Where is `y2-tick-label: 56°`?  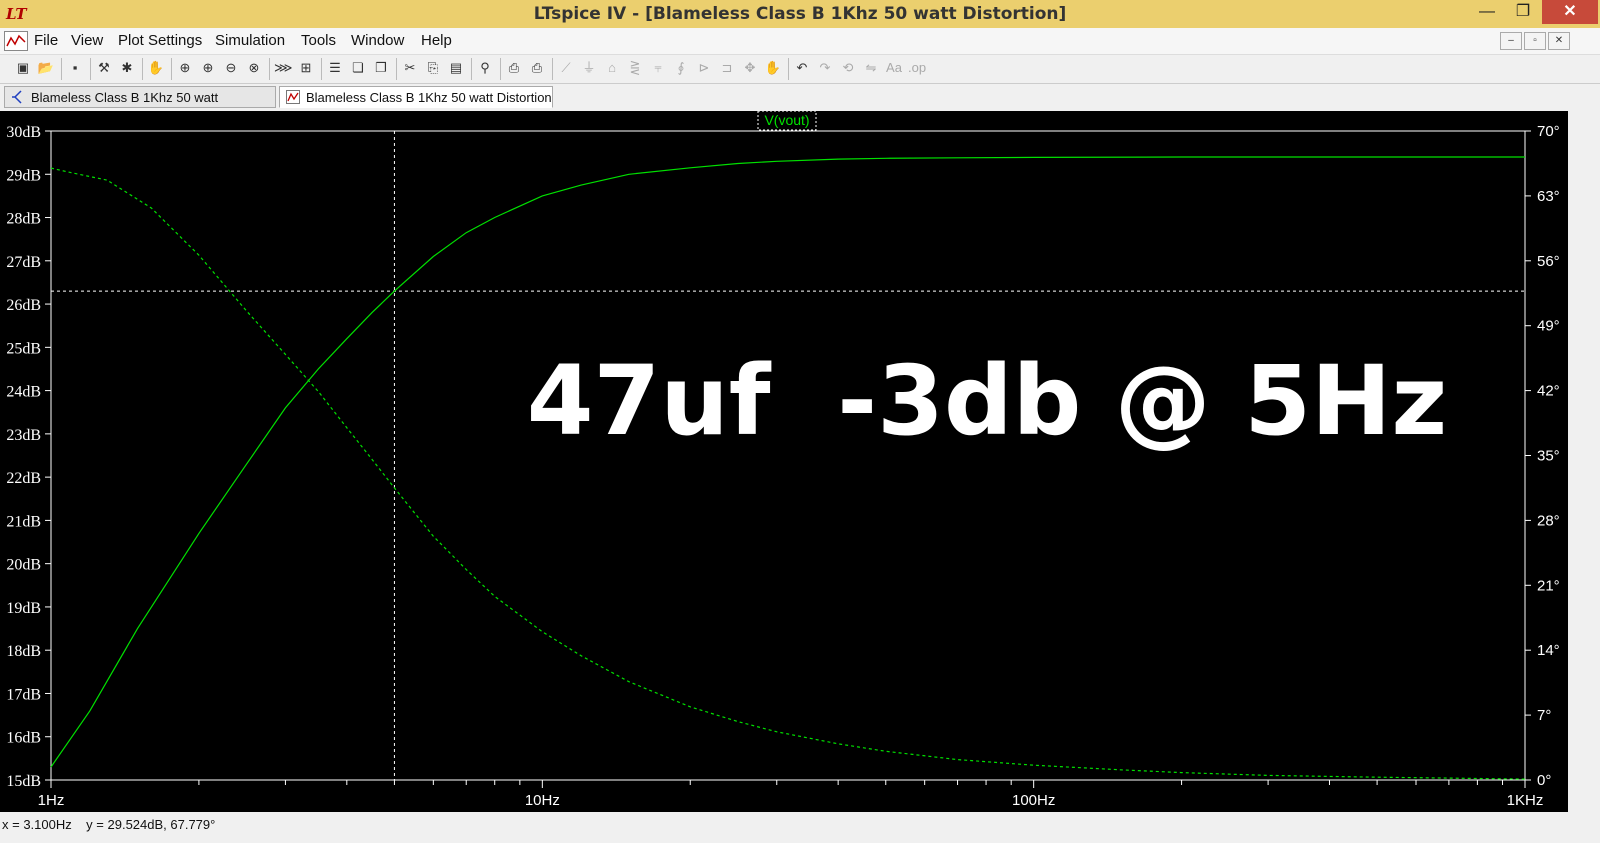
y2-tick-label: 56° is located at coordinates (1548, 261).